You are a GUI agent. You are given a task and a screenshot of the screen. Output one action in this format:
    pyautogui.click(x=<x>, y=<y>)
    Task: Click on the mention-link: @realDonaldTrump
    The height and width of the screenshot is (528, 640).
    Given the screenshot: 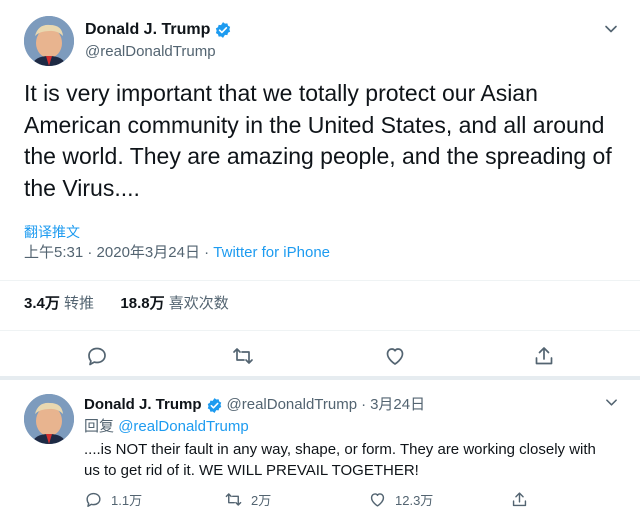 What is the action you would take?
    pyautogui.click(x=183, y=426)
    